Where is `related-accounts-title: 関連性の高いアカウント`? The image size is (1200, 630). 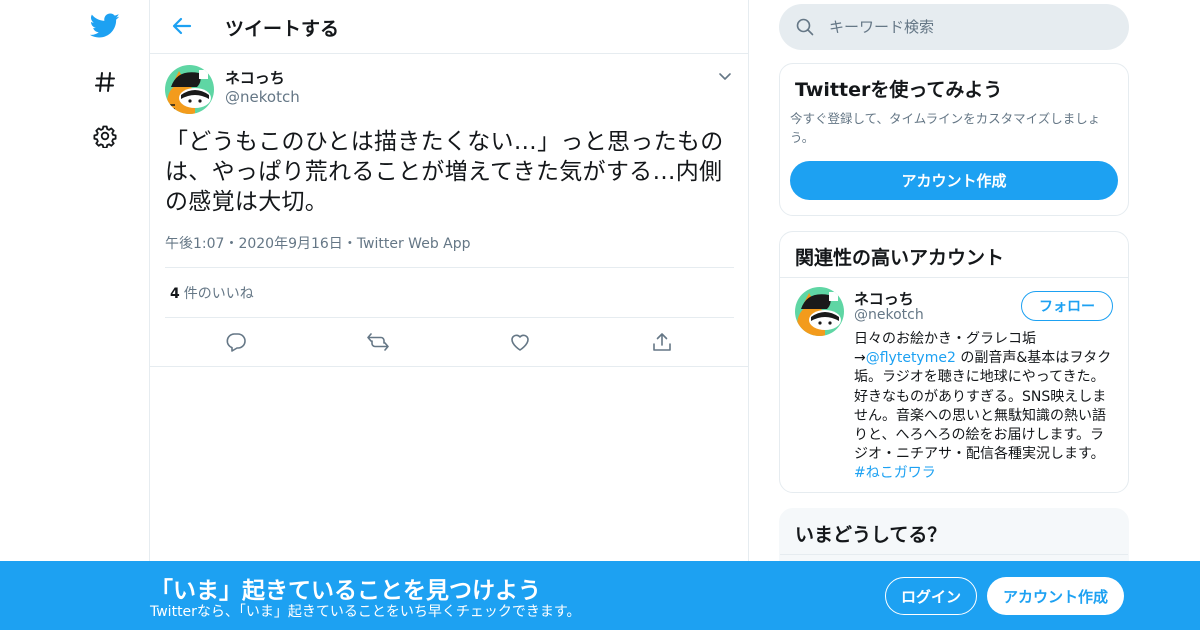 related-accounts-title: 関連性の高いアカウント is located at coordinates (900, 258).